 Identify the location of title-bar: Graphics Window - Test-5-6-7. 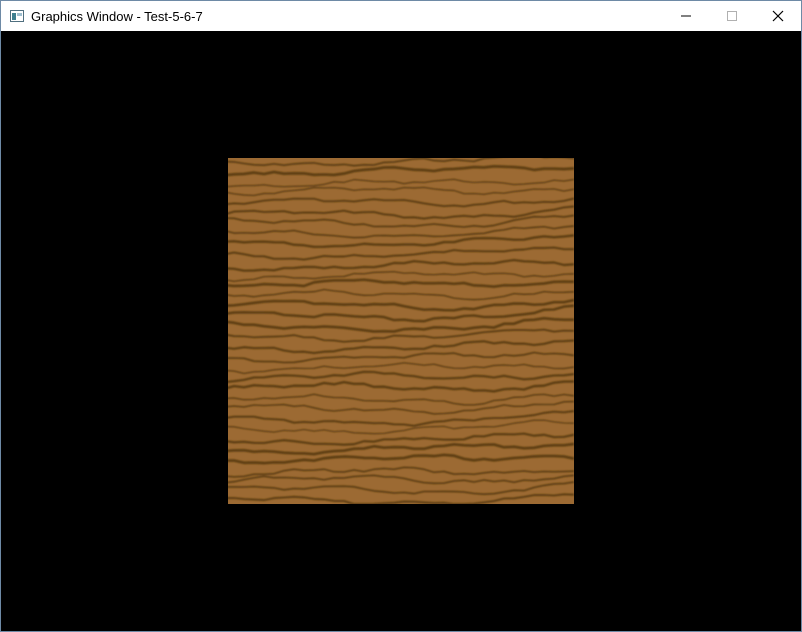
(401, 16).